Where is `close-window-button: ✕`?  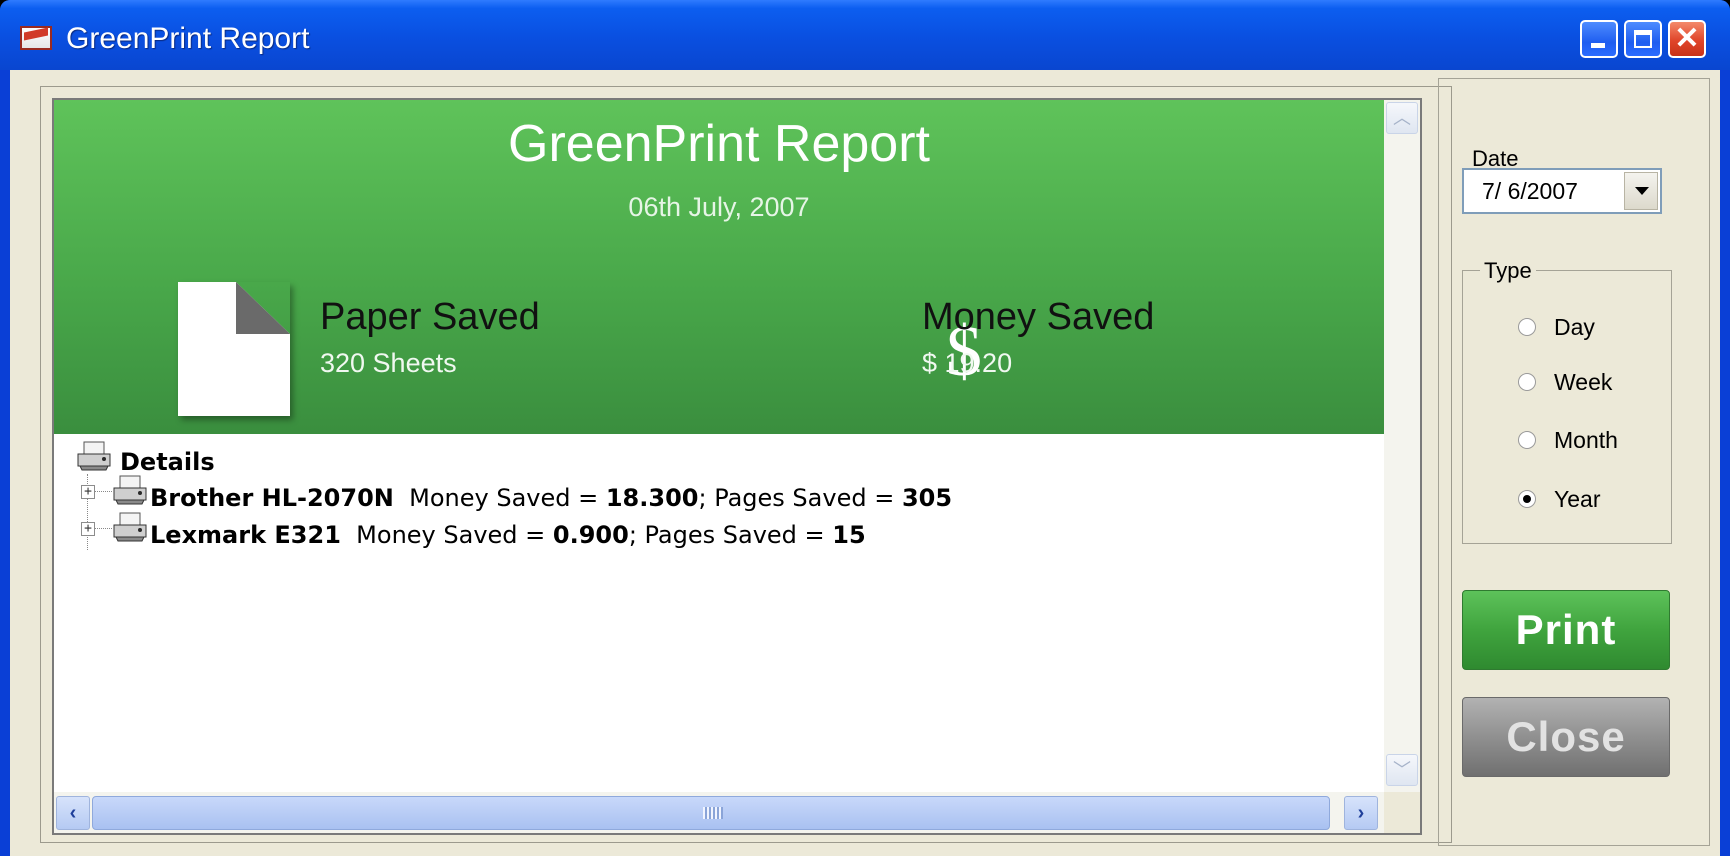
close-window-button: ✕ is located at coordinates (1687, 39).